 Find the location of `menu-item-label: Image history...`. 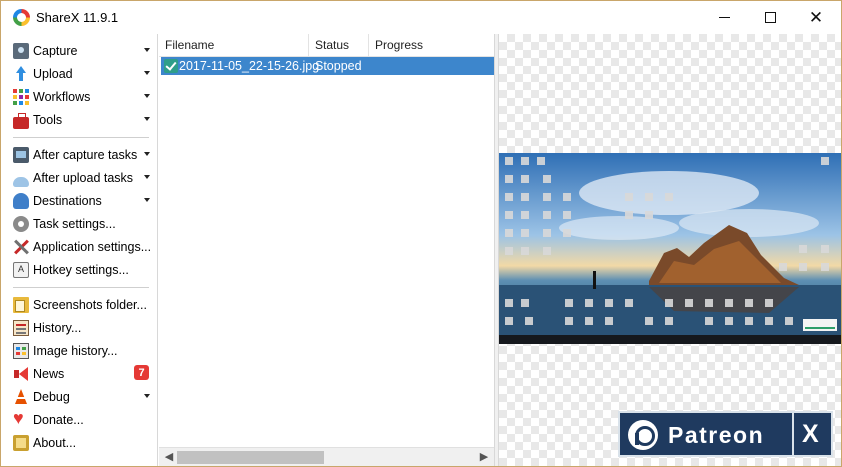

menu-item-label: Image history... is located at coordinates (75, 350).